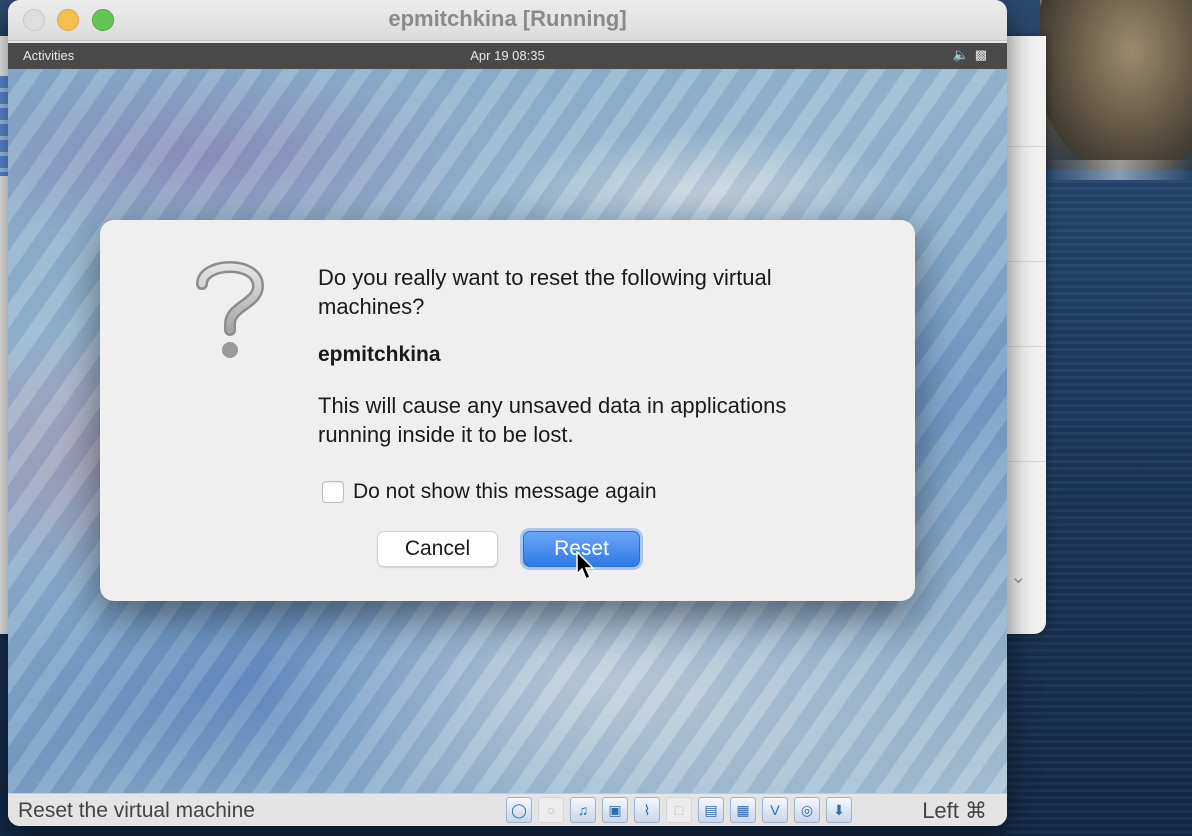  I want to click on shared-folder-icon: □, so click(679, 810).